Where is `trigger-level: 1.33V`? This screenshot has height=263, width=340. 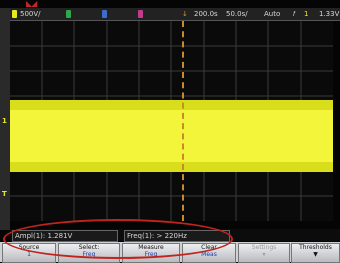
trigger-level: 1.33V is located at coordinates (329, 14).